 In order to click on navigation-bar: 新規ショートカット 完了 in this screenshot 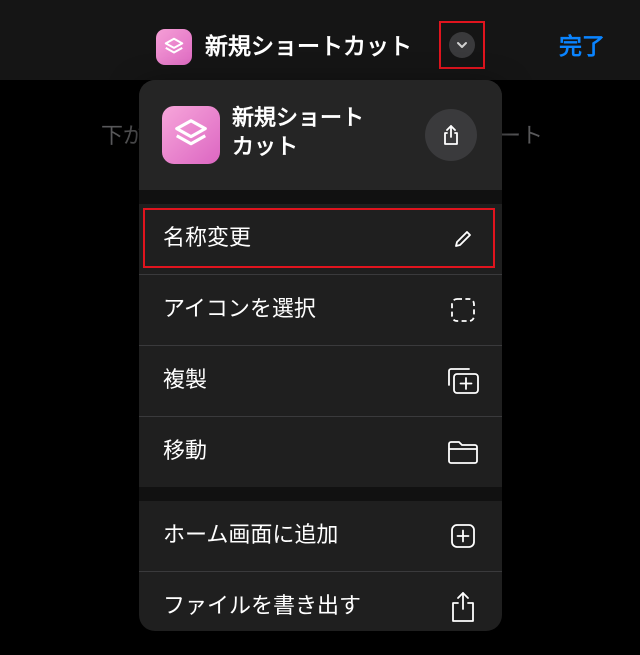, I will do `click(320, 40)`.